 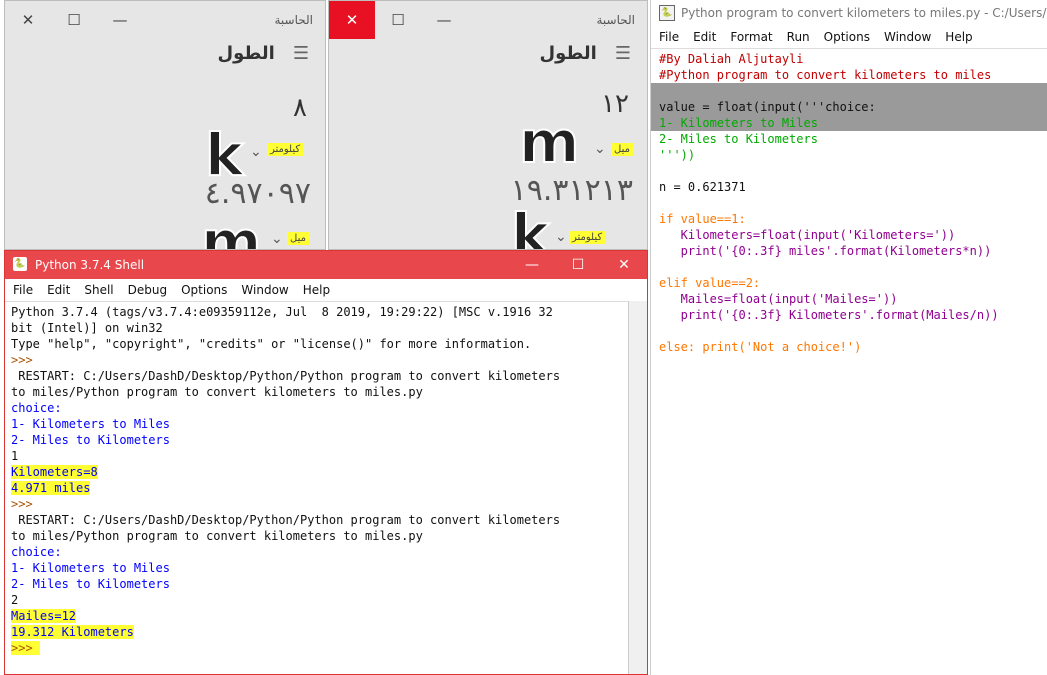 What do you see at coordinates (15, 456) in the screenshot?
I see `shell-line: 1` at bounding box center [15, 456].